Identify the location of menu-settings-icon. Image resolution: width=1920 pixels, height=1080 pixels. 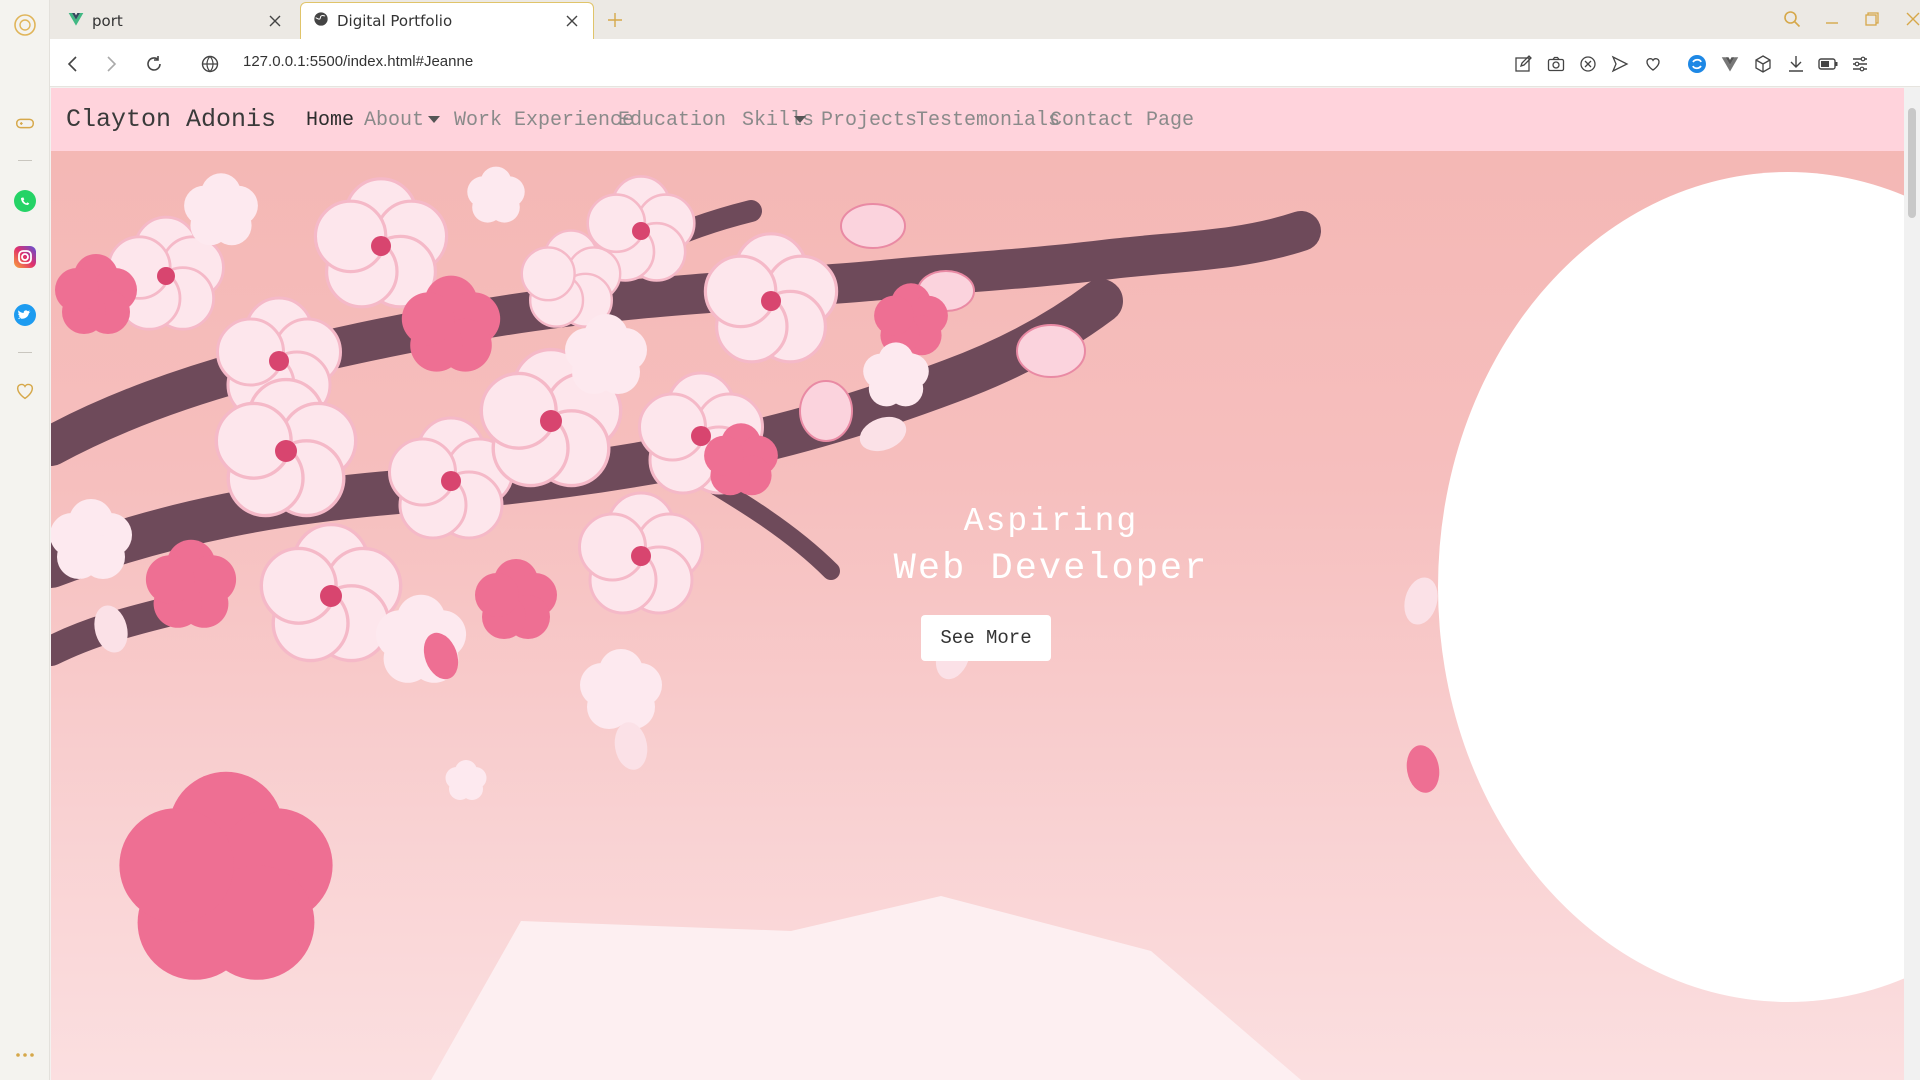
(1860, 64).